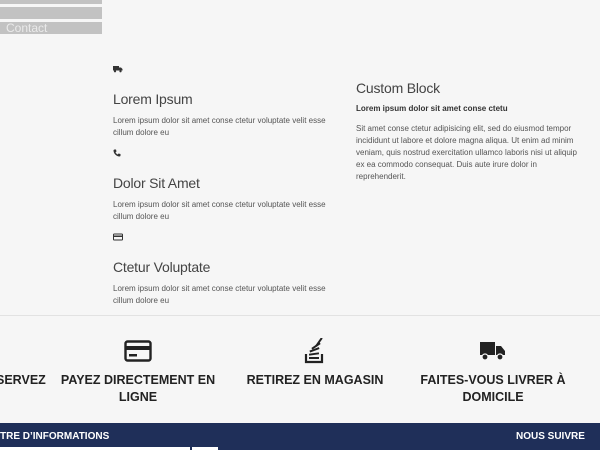 This screenshot has height=450, width=600. What do you see at coordinates (162, 267) in the screenshot?
I see `info-item-title: Ctetur Voluptate` at bounding box center [162, 267].